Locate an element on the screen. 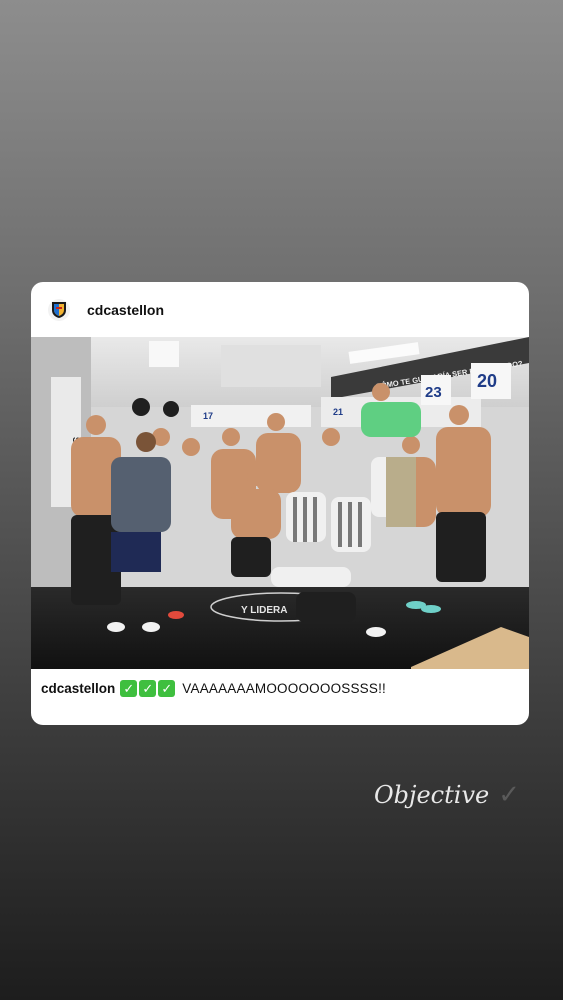 The width and height of the screenshot is (563, 1000). check-mark-icon: ✓ is located at coordinates (509, 795).